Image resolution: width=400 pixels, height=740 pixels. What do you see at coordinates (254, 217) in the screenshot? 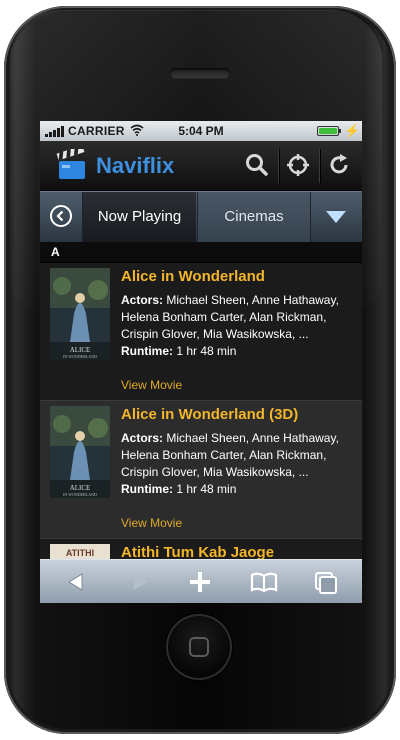
I see `tab-cinemas: Cinemas` at bounding box center [254, 217].